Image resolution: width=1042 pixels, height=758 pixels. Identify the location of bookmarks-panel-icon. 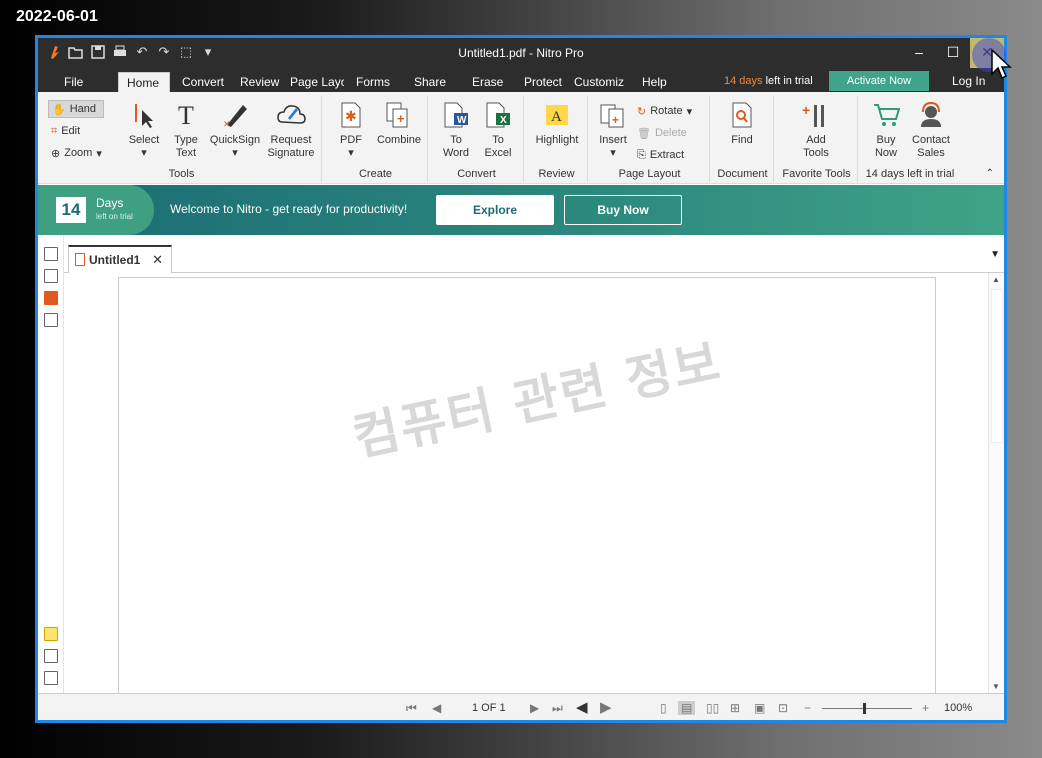
(51, 298).